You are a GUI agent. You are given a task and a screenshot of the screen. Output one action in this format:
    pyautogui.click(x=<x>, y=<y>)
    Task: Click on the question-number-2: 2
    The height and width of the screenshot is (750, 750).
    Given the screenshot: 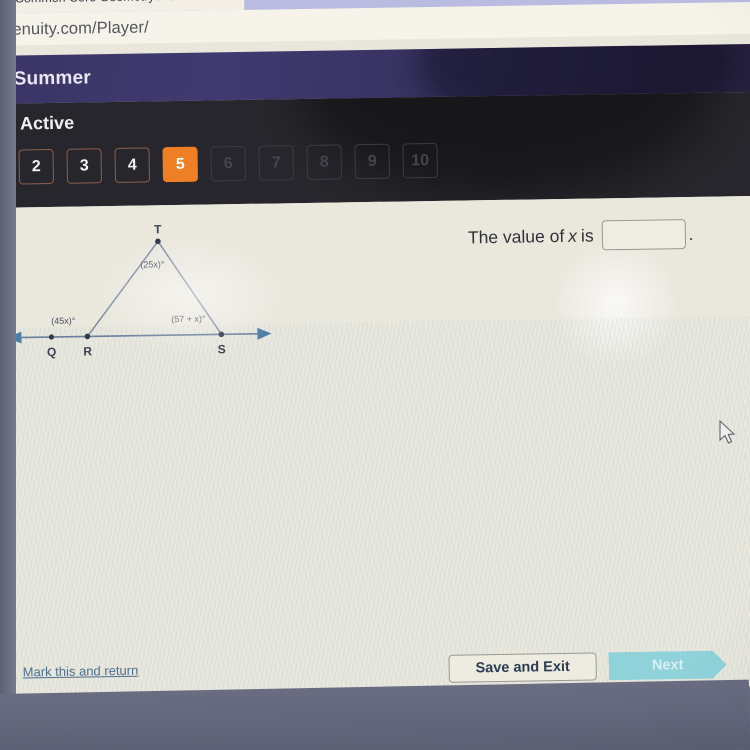 What is the action you would take?
    pyautogui.click(x=36, y=166)
    